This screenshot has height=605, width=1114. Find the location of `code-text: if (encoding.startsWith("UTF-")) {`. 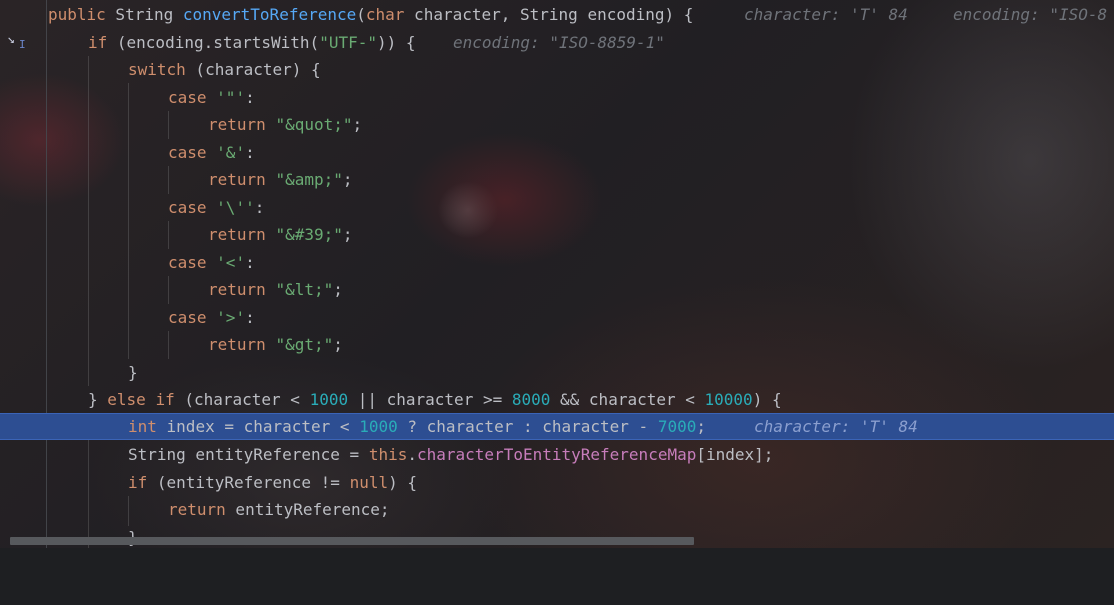

code-text: if (encoding.startsWith("UTF-")) { is located at coordinates (252, 42).